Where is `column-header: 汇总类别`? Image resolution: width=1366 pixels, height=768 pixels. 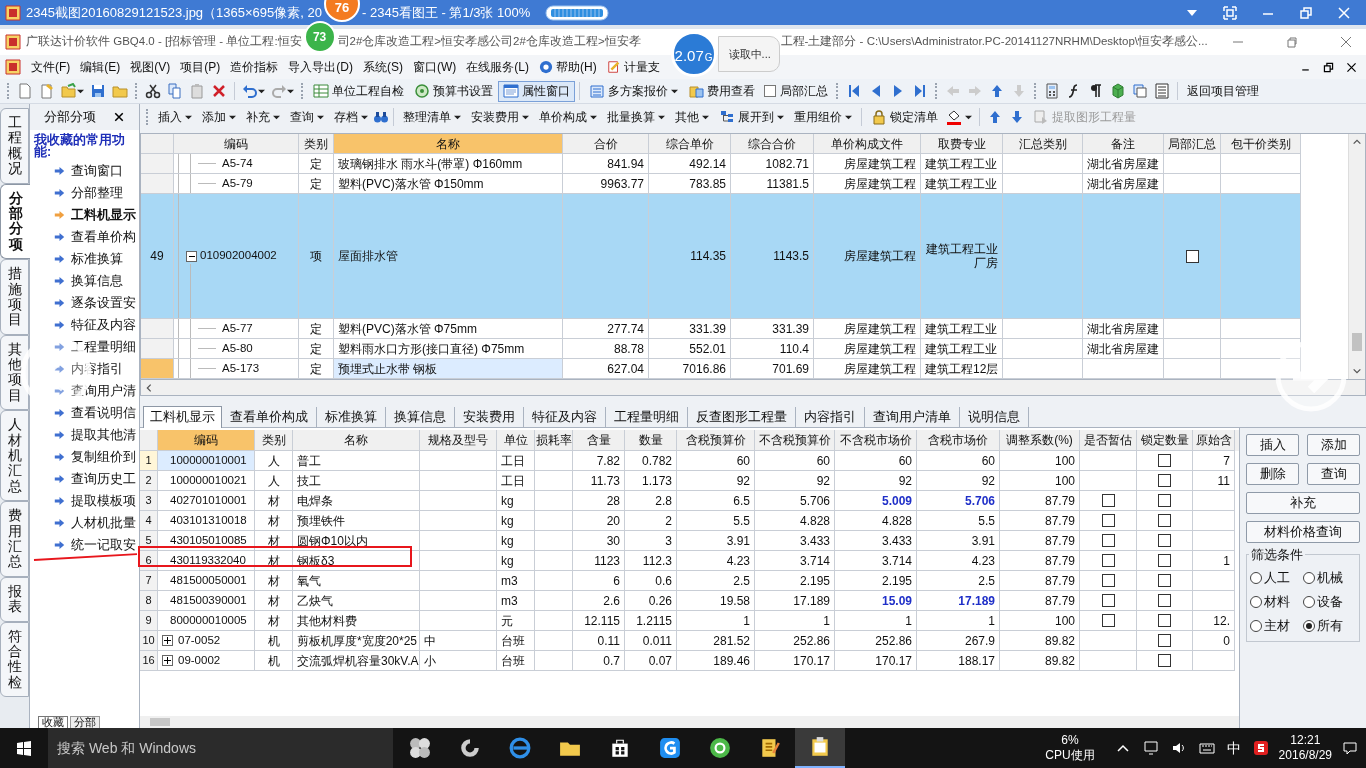
column-header: 汇总类别 is located at coordinates (1043, 144).